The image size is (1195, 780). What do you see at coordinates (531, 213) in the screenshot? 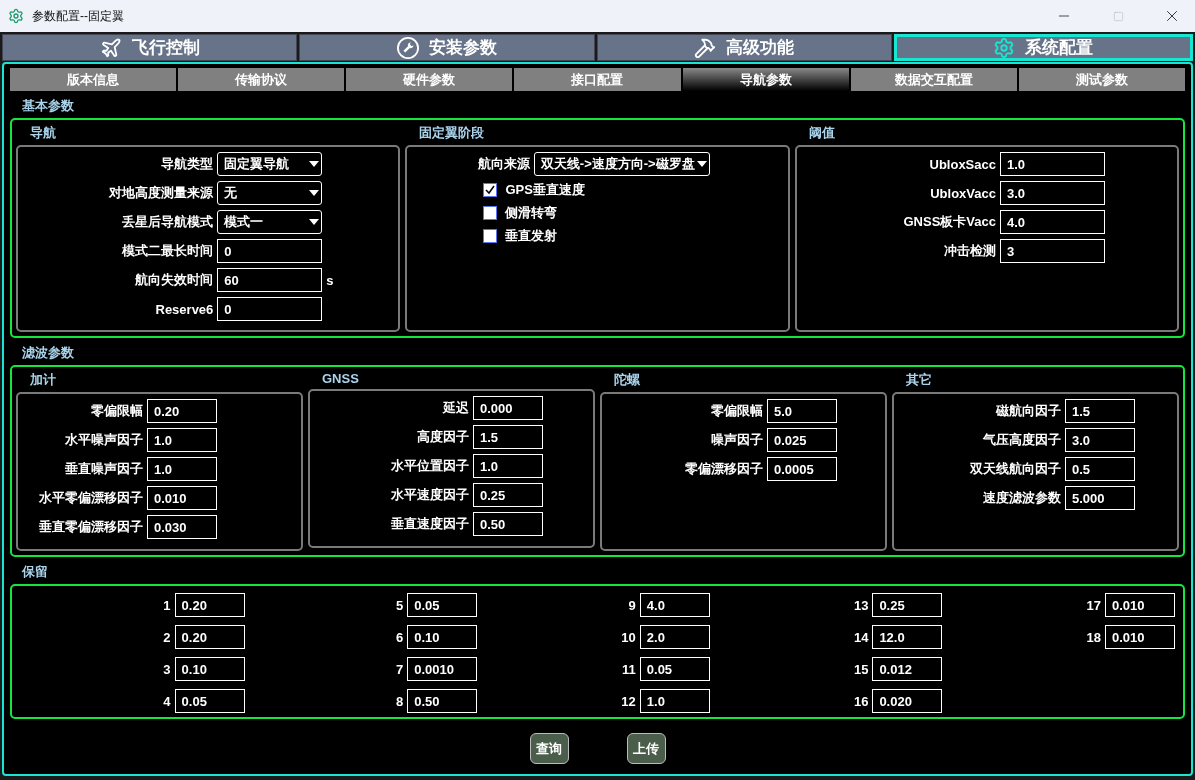
I see `checkbox-label: 侧滑转弯` at bounding box center [531, 213].